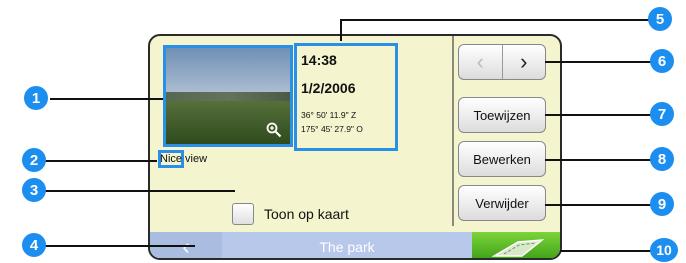  Describe the element at coordinates (243, 214) in the screenshot. I see `show-on-map-checkbox` at that location.